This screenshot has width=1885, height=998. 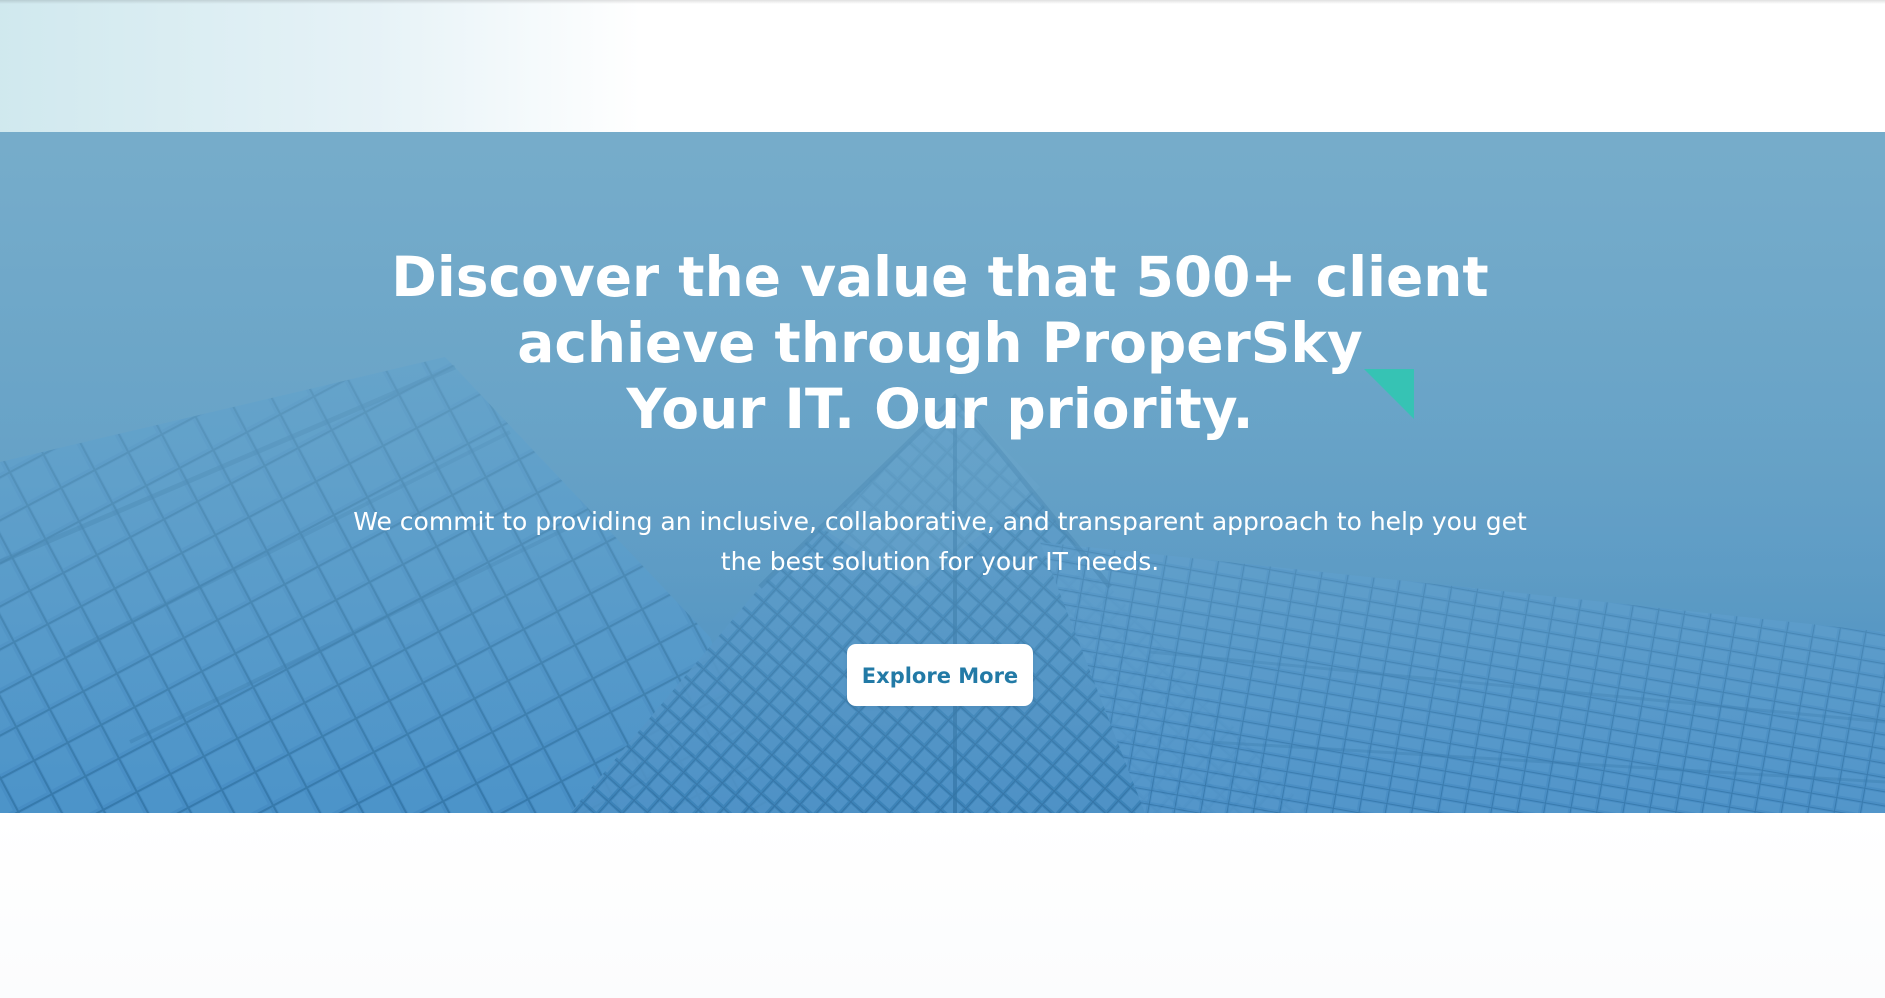 What do you see at coordinates (942, 66) in the screenshot?
I see `top-background-band` at bounding box center [942, 66].